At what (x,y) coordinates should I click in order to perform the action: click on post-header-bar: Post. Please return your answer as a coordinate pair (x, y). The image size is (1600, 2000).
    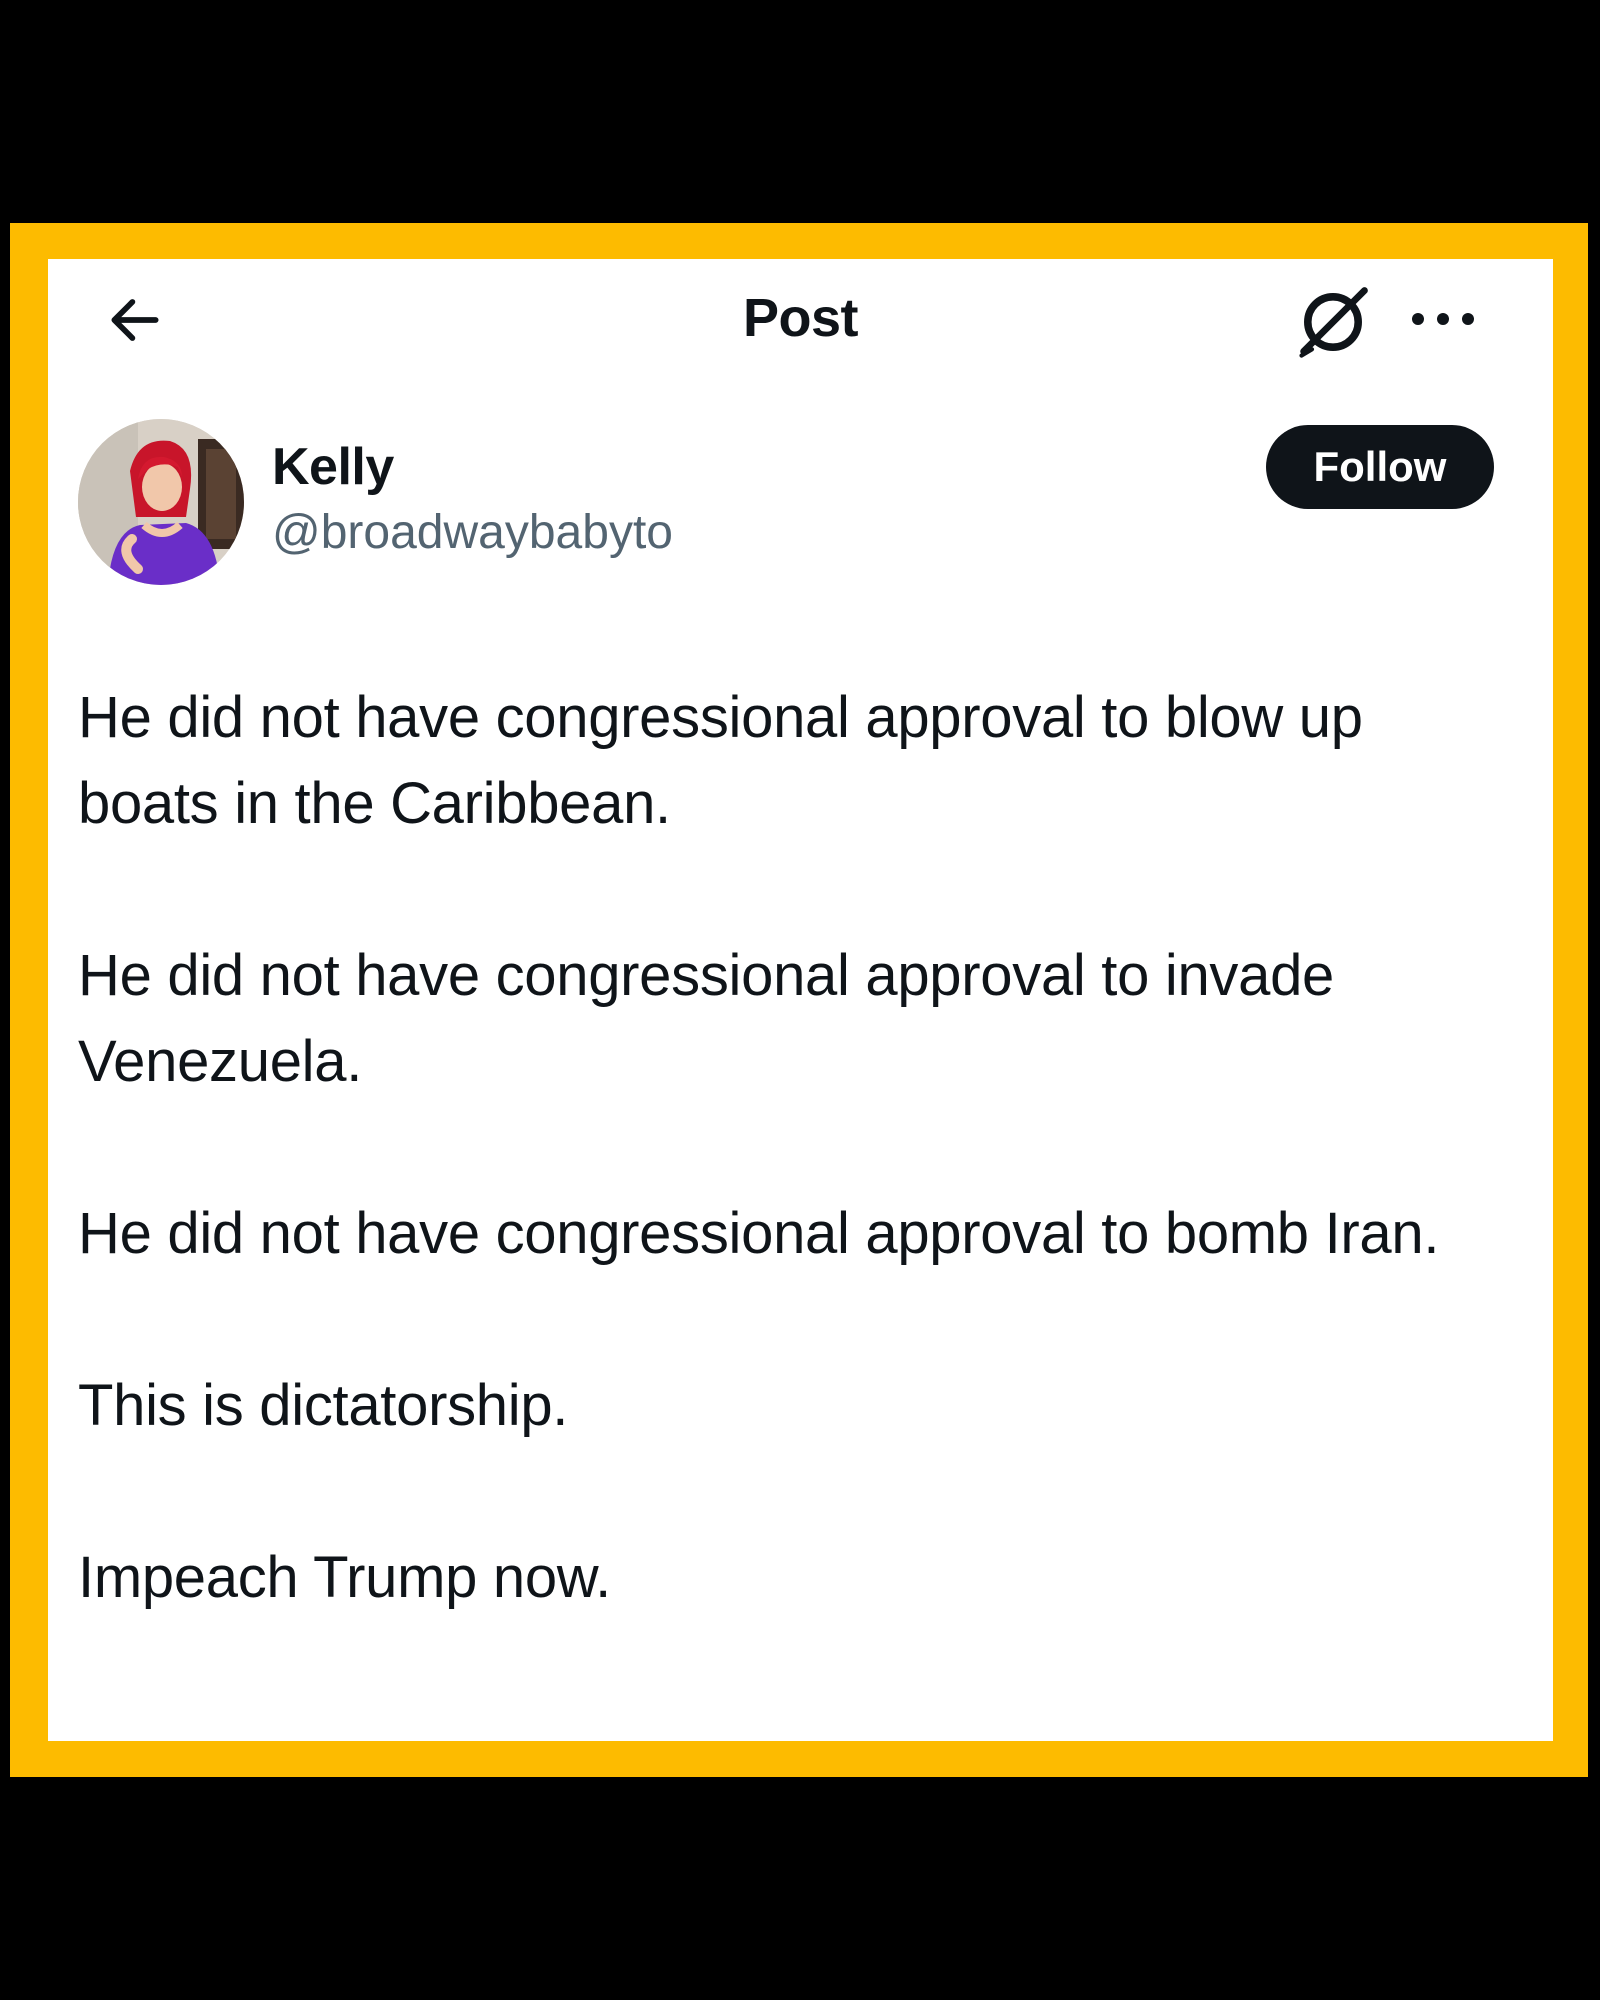
    Looking at the image, I should click on (800, 319).